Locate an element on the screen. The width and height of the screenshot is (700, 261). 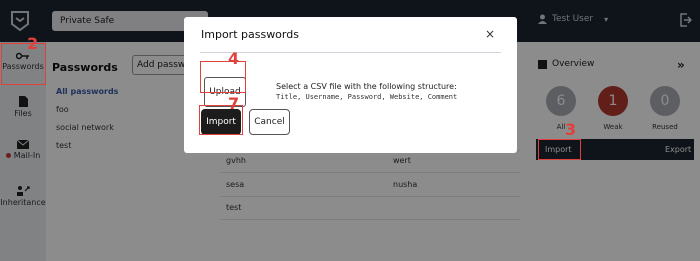
dialog-divider is located at coordinates (350, 52).